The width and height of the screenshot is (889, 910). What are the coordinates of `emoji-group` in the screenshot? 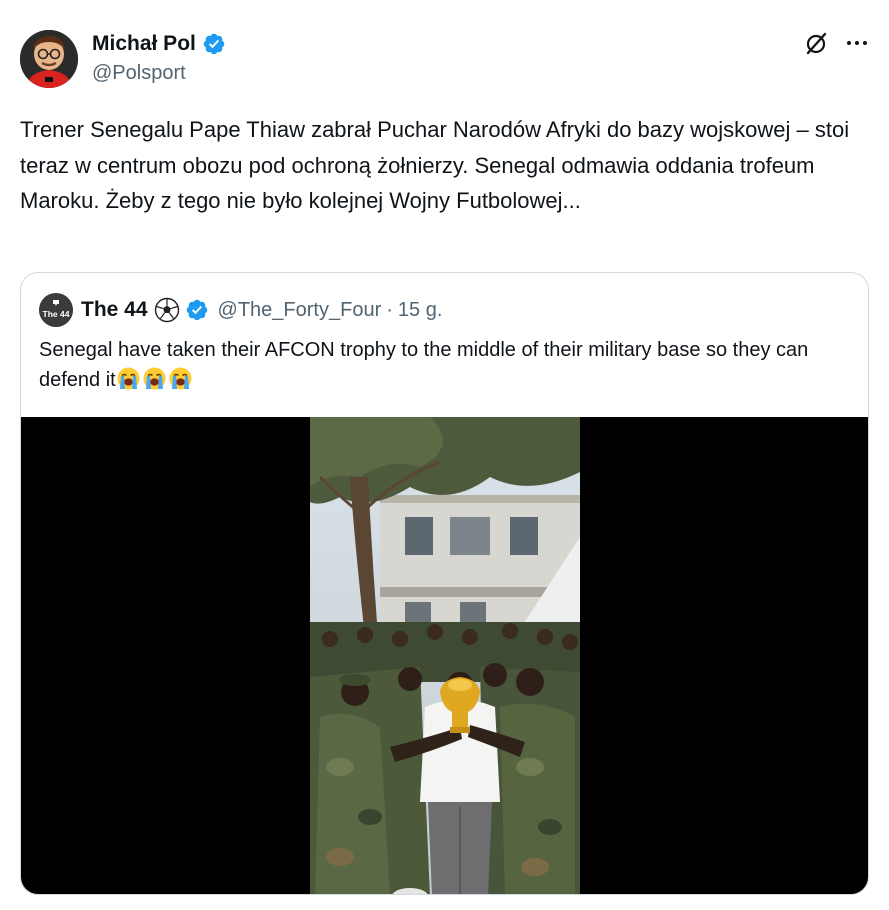 It's located at (154, 378).